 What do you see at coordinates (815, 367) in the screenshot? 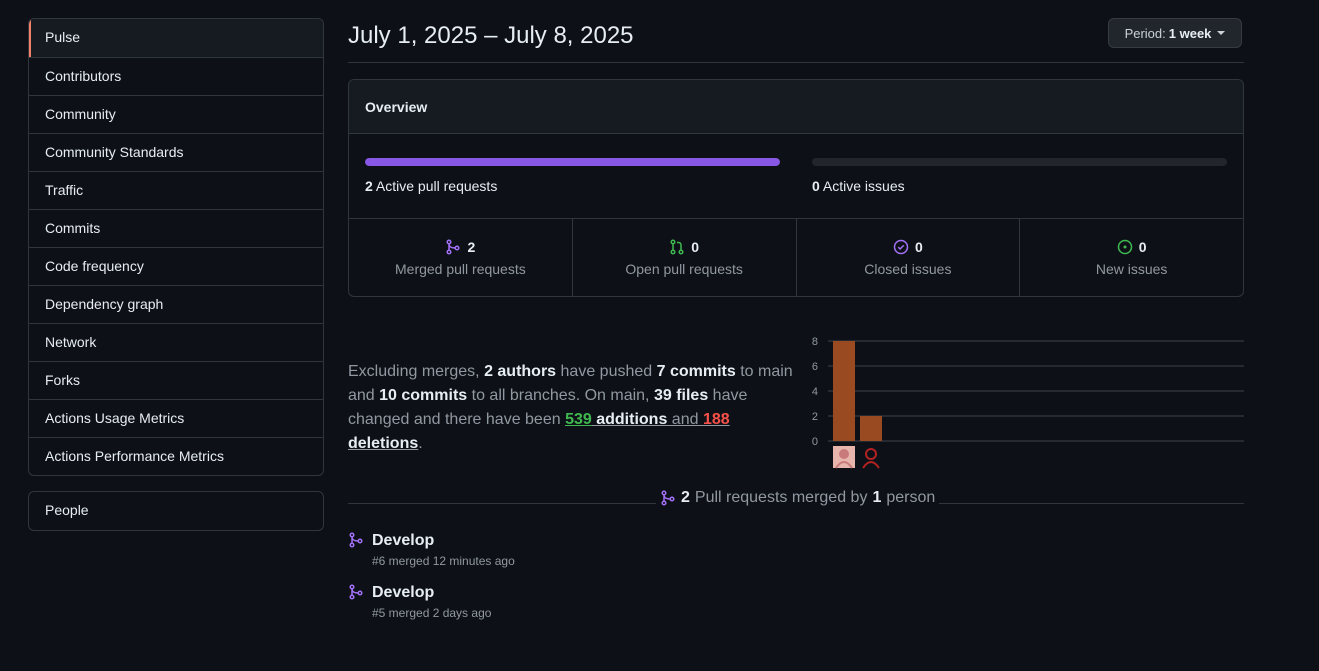
I see `y-tick-label: 6` at bounding box center [815, 367].